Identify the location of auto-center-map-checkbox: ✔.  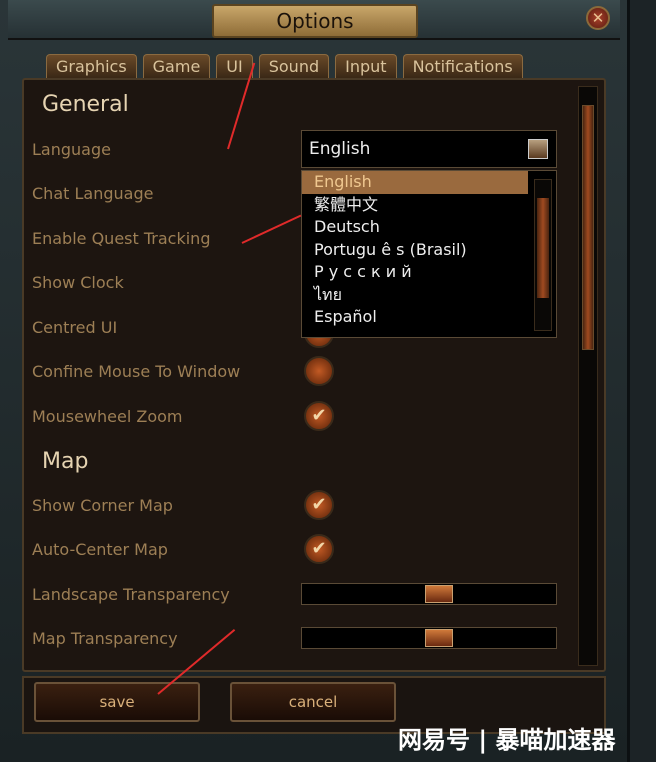
(319, 549).